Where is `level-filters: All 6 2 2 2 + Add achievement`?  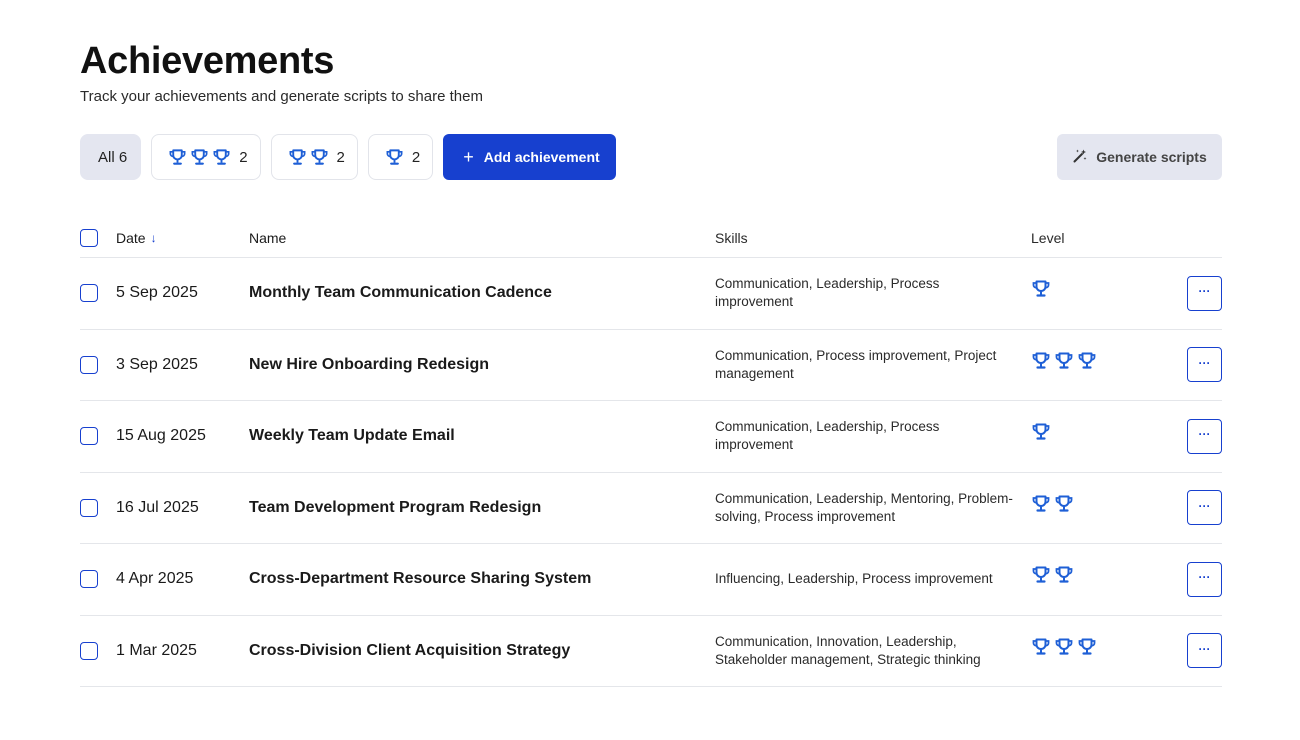 level-filters: All 6 2 2 2 + Add achievement is located at coordinates (348, 157).